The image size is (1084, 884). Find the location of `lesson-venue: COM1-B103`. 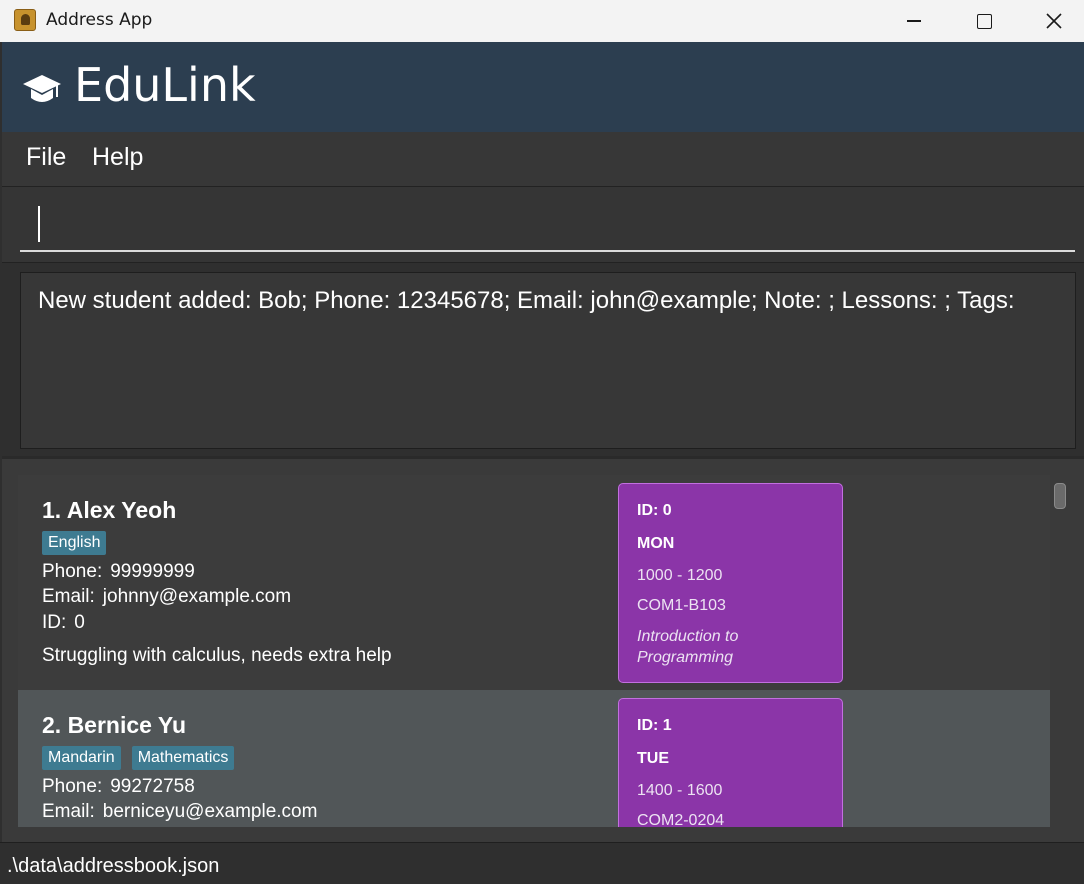

lesson-venue: COM1-B103 is located at coordinates (681, 605).